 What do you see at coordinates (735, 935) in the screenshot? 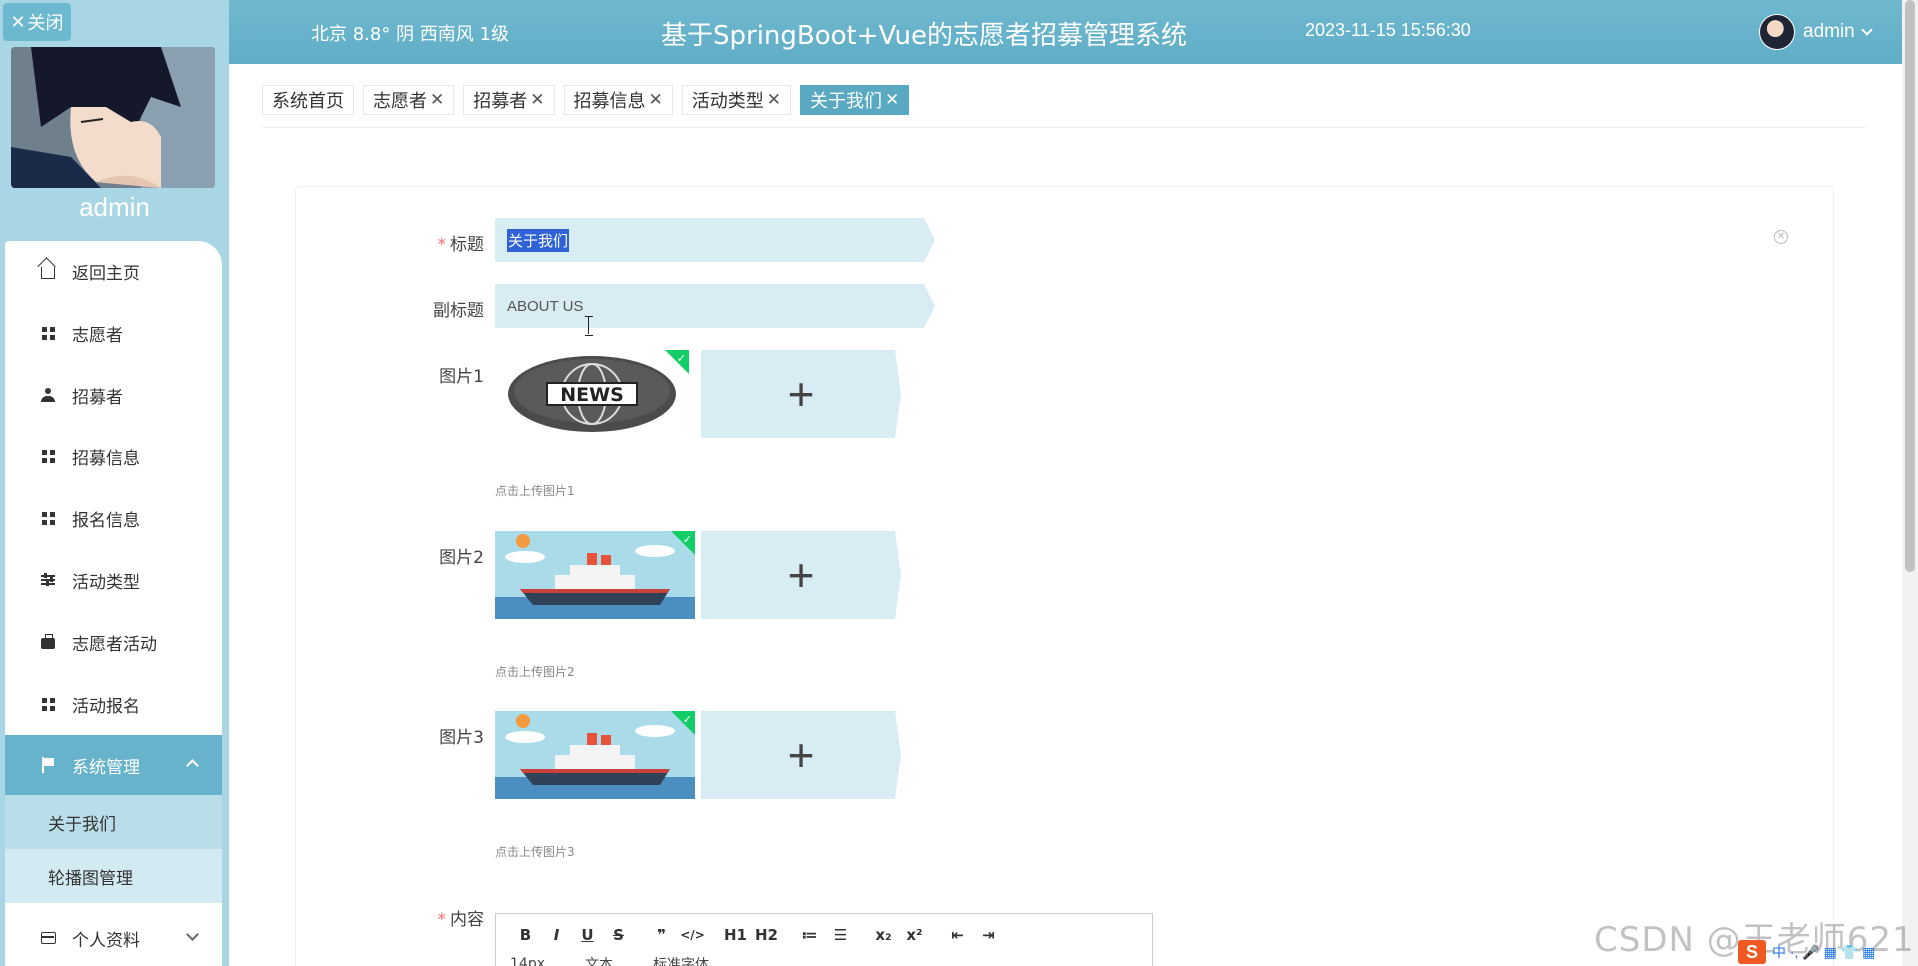
I see `h1-button: H1` at bounding box center [735, 935].